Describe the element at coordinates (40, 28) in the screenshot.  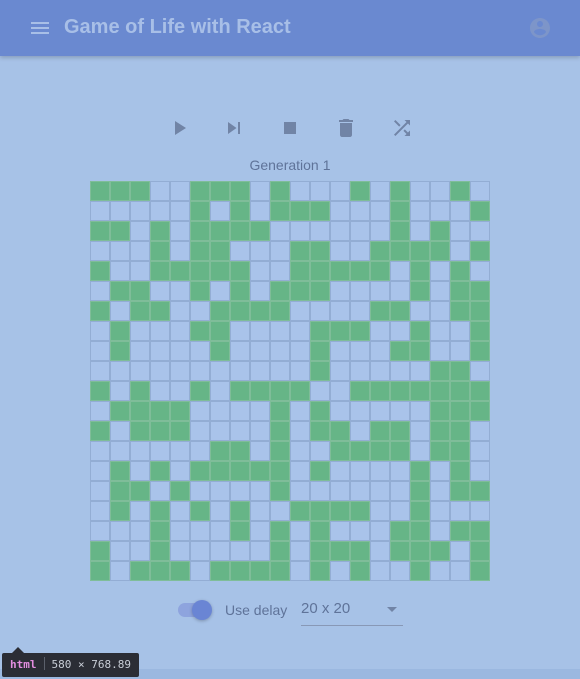
I see `menu-button` at that location.